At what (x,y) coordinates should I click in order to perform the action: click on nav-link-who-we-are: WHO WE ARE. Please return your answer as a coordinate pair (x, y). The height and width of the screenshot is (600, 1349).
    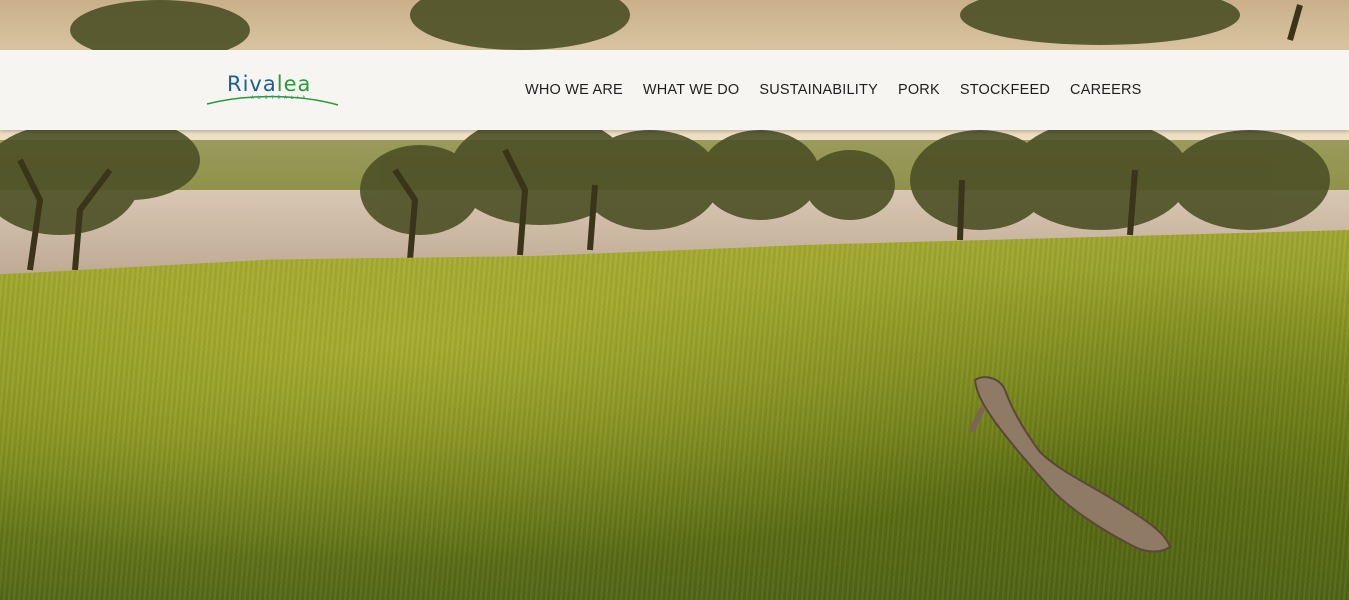
    Looking at the image, I should click on (574, 90).